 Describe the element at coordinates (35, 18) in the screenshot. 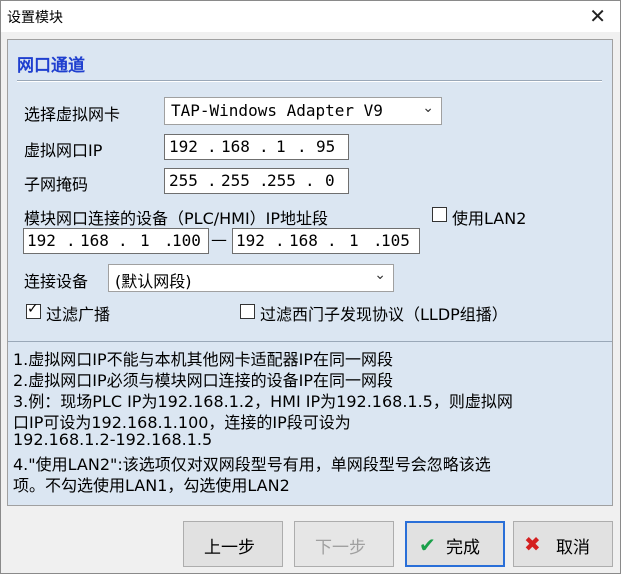

I see `window-title: 设置模块` at that location.